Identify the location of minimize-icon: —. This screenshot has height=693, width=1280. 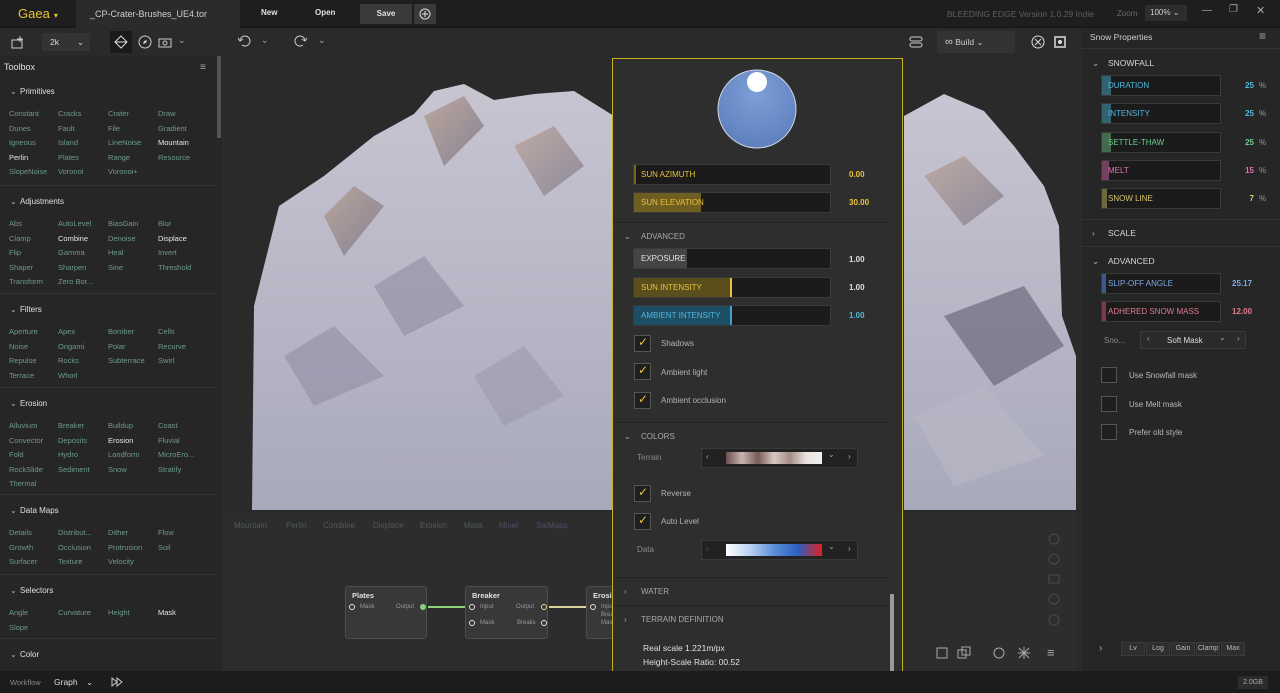
(1207, 10).